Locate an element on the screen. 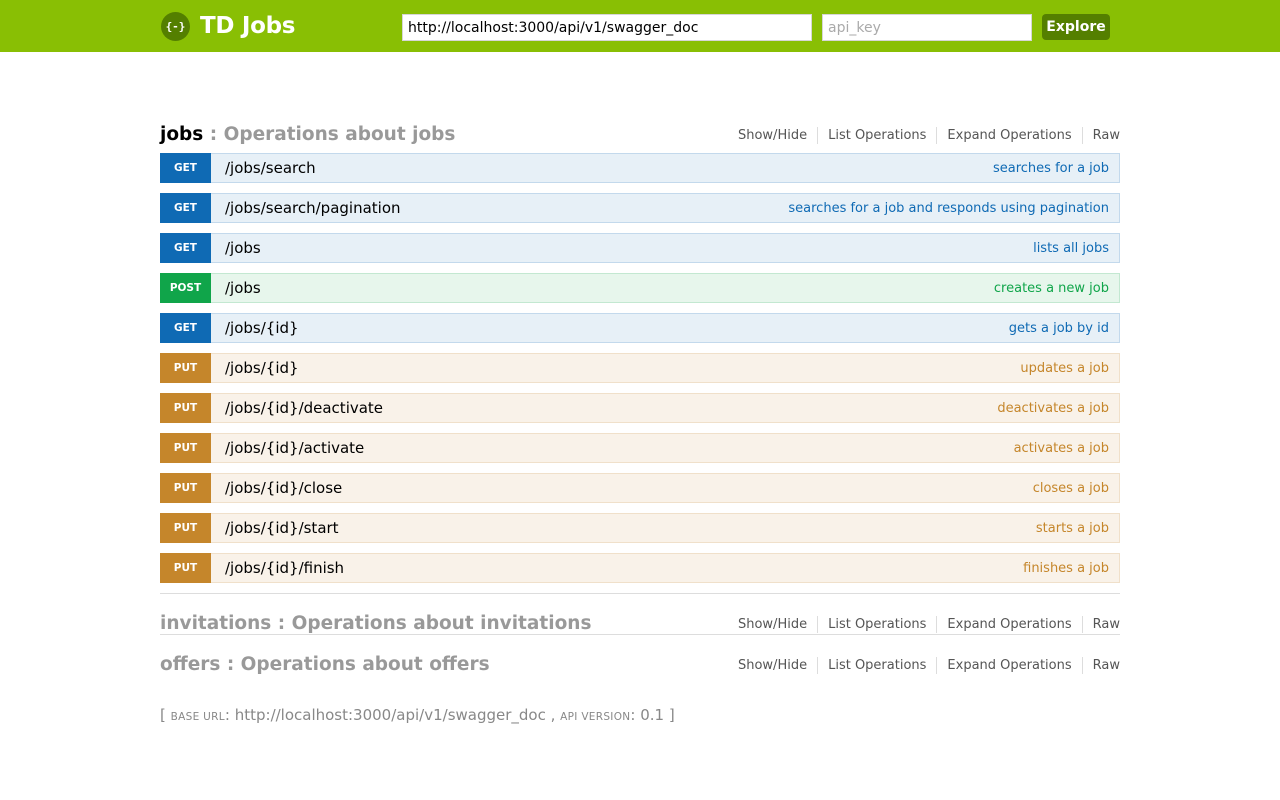  base-url-value: http://localhost:3000/api/v1/swagger_doc is located at coordinates (390, 715).